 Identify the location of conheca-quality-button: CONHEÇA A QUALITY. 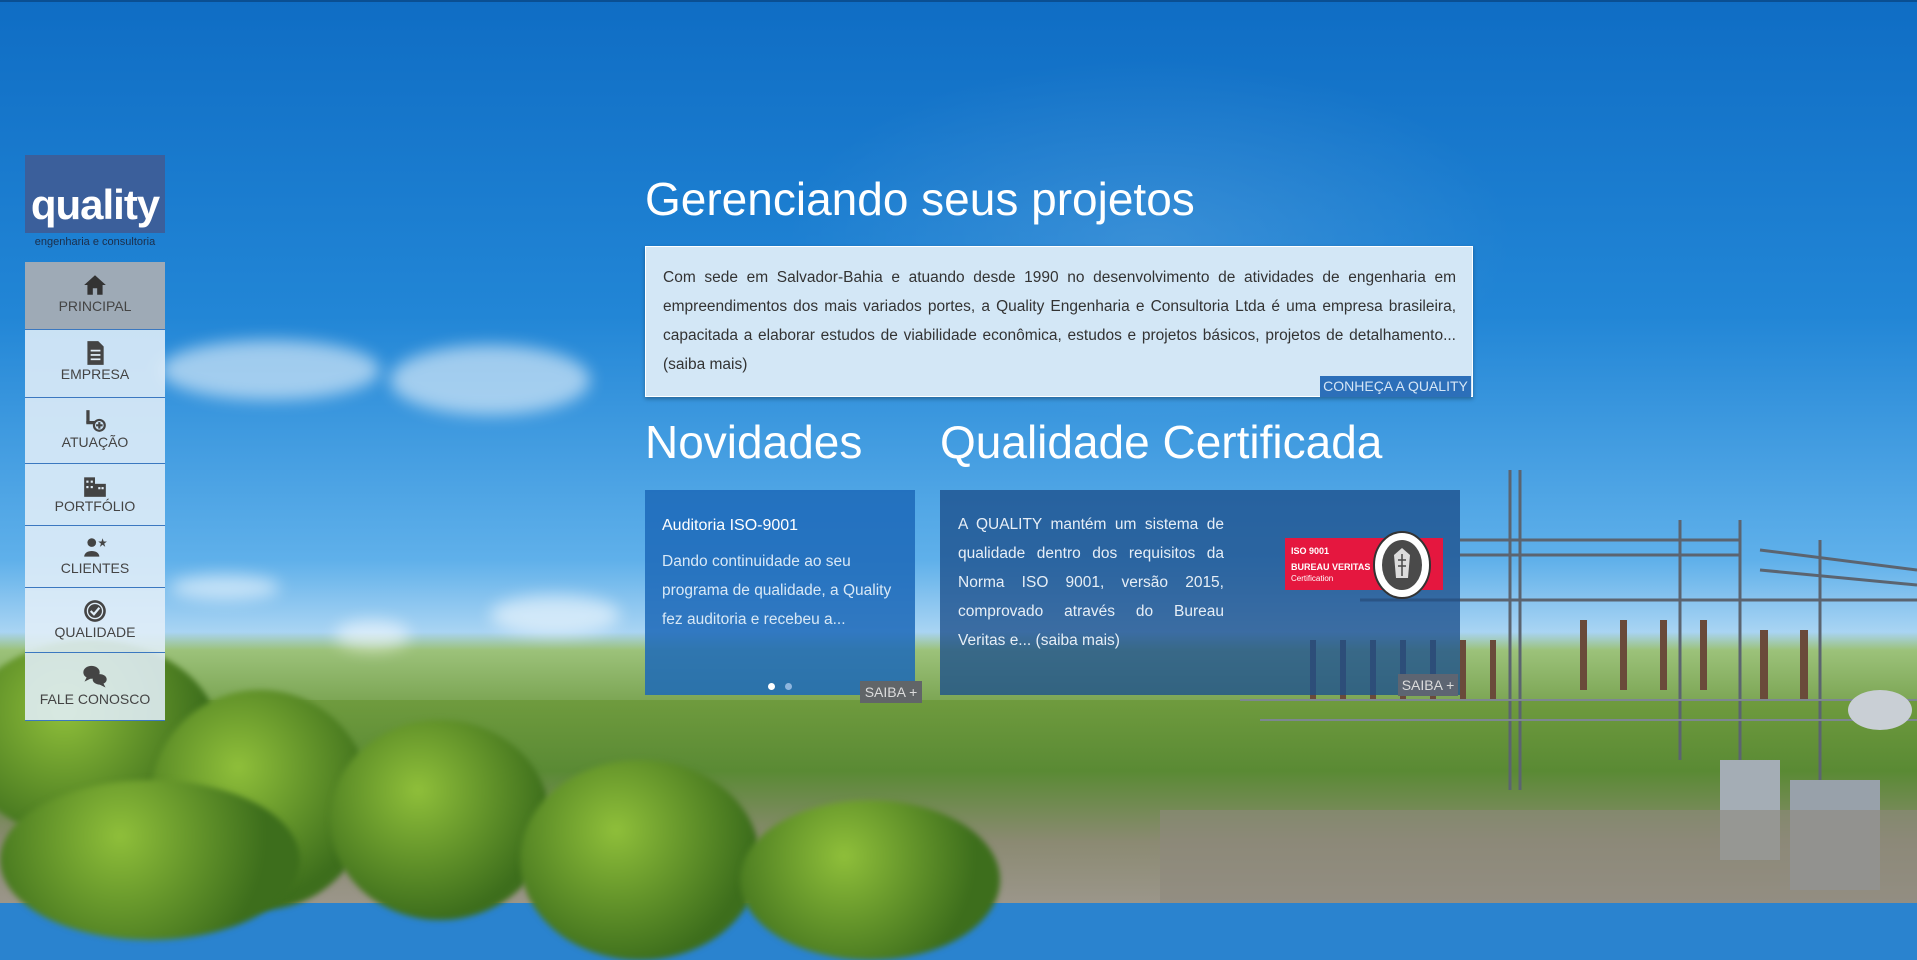
(1395, 386).